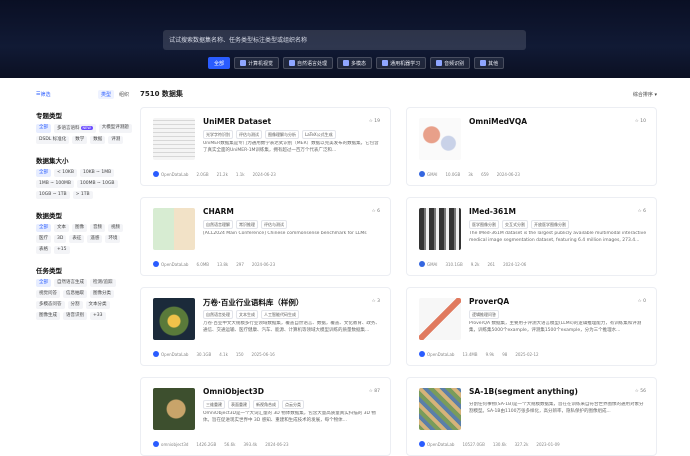 The height and width of the screenshot is (456, 690). What do you see at coordinates (170, 444) in the screenshot?
I see `publisher: omniobject3d` at bounding box center [170, 444].